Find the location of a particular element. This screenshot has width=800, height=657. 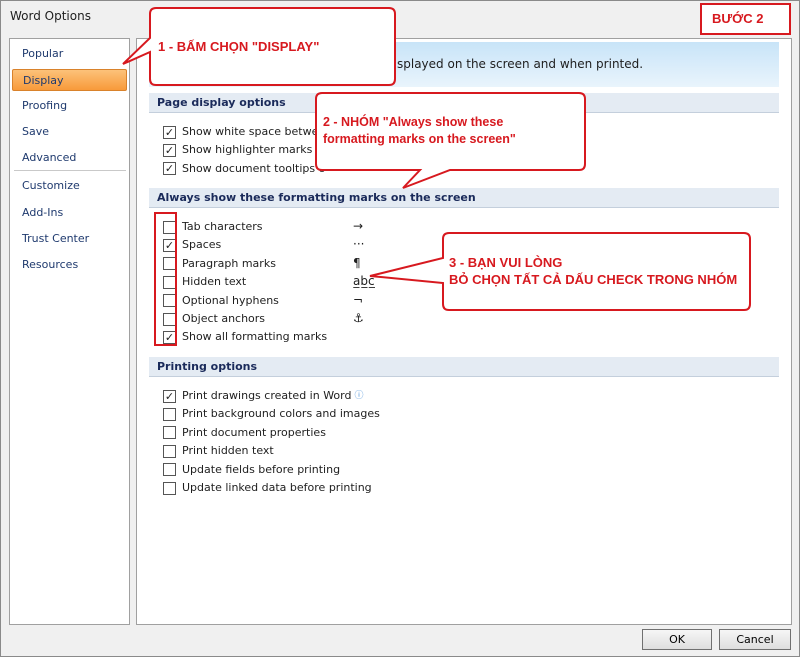

callout-2-line2: formatting marks on the screen" is located at coordinates (419, 139).